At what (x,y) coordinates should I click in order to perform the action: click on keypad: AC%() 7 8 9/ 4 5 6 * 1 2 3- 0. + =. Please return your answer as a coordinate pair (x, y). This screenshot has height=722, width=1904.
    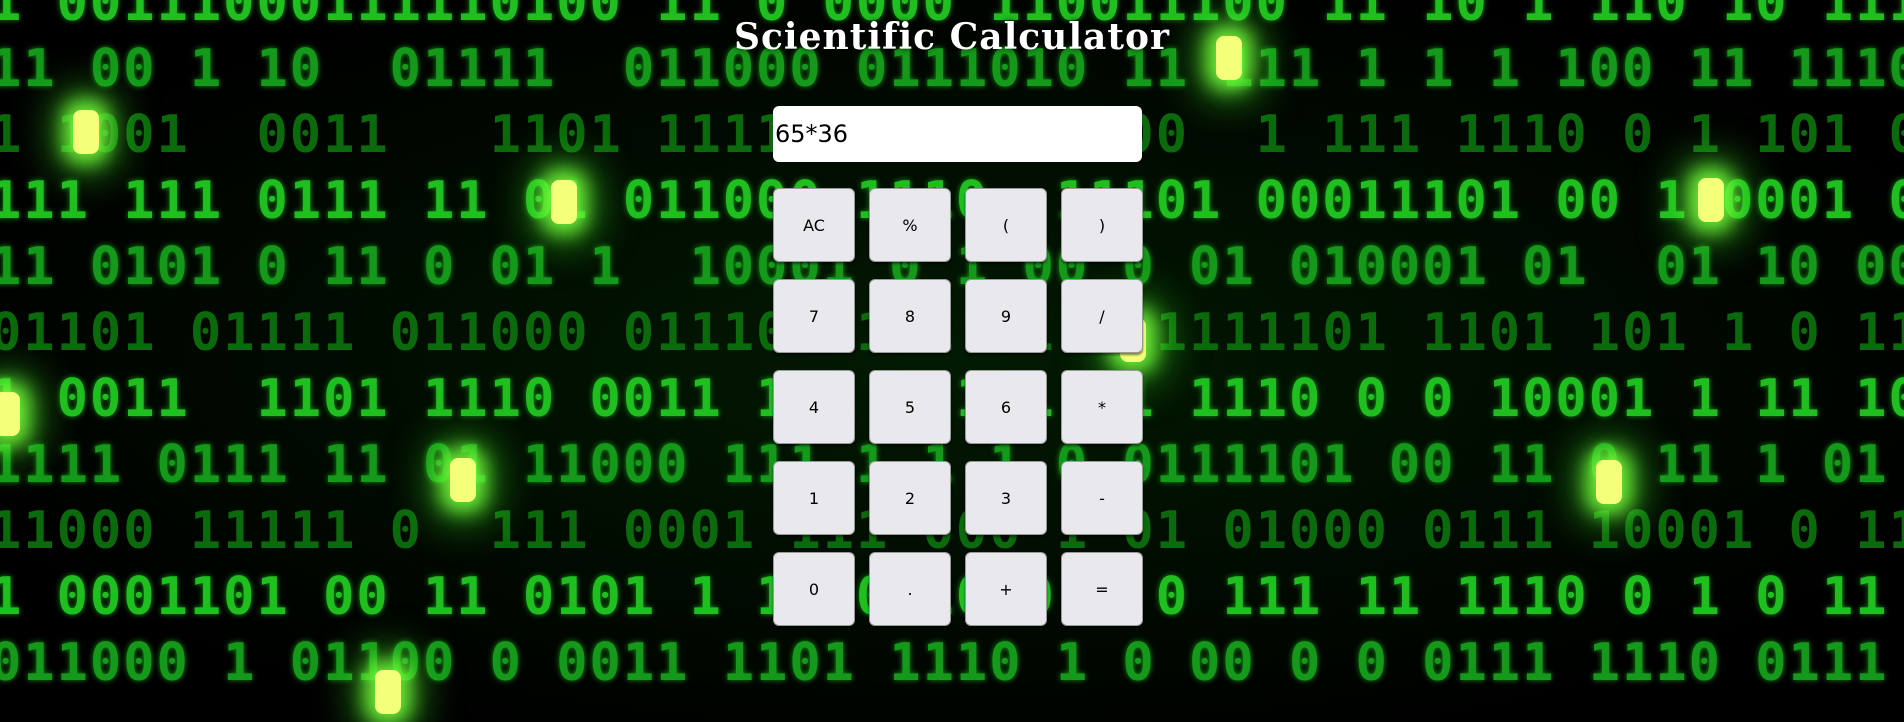
    Looking at the image, I should click on (958, 407).